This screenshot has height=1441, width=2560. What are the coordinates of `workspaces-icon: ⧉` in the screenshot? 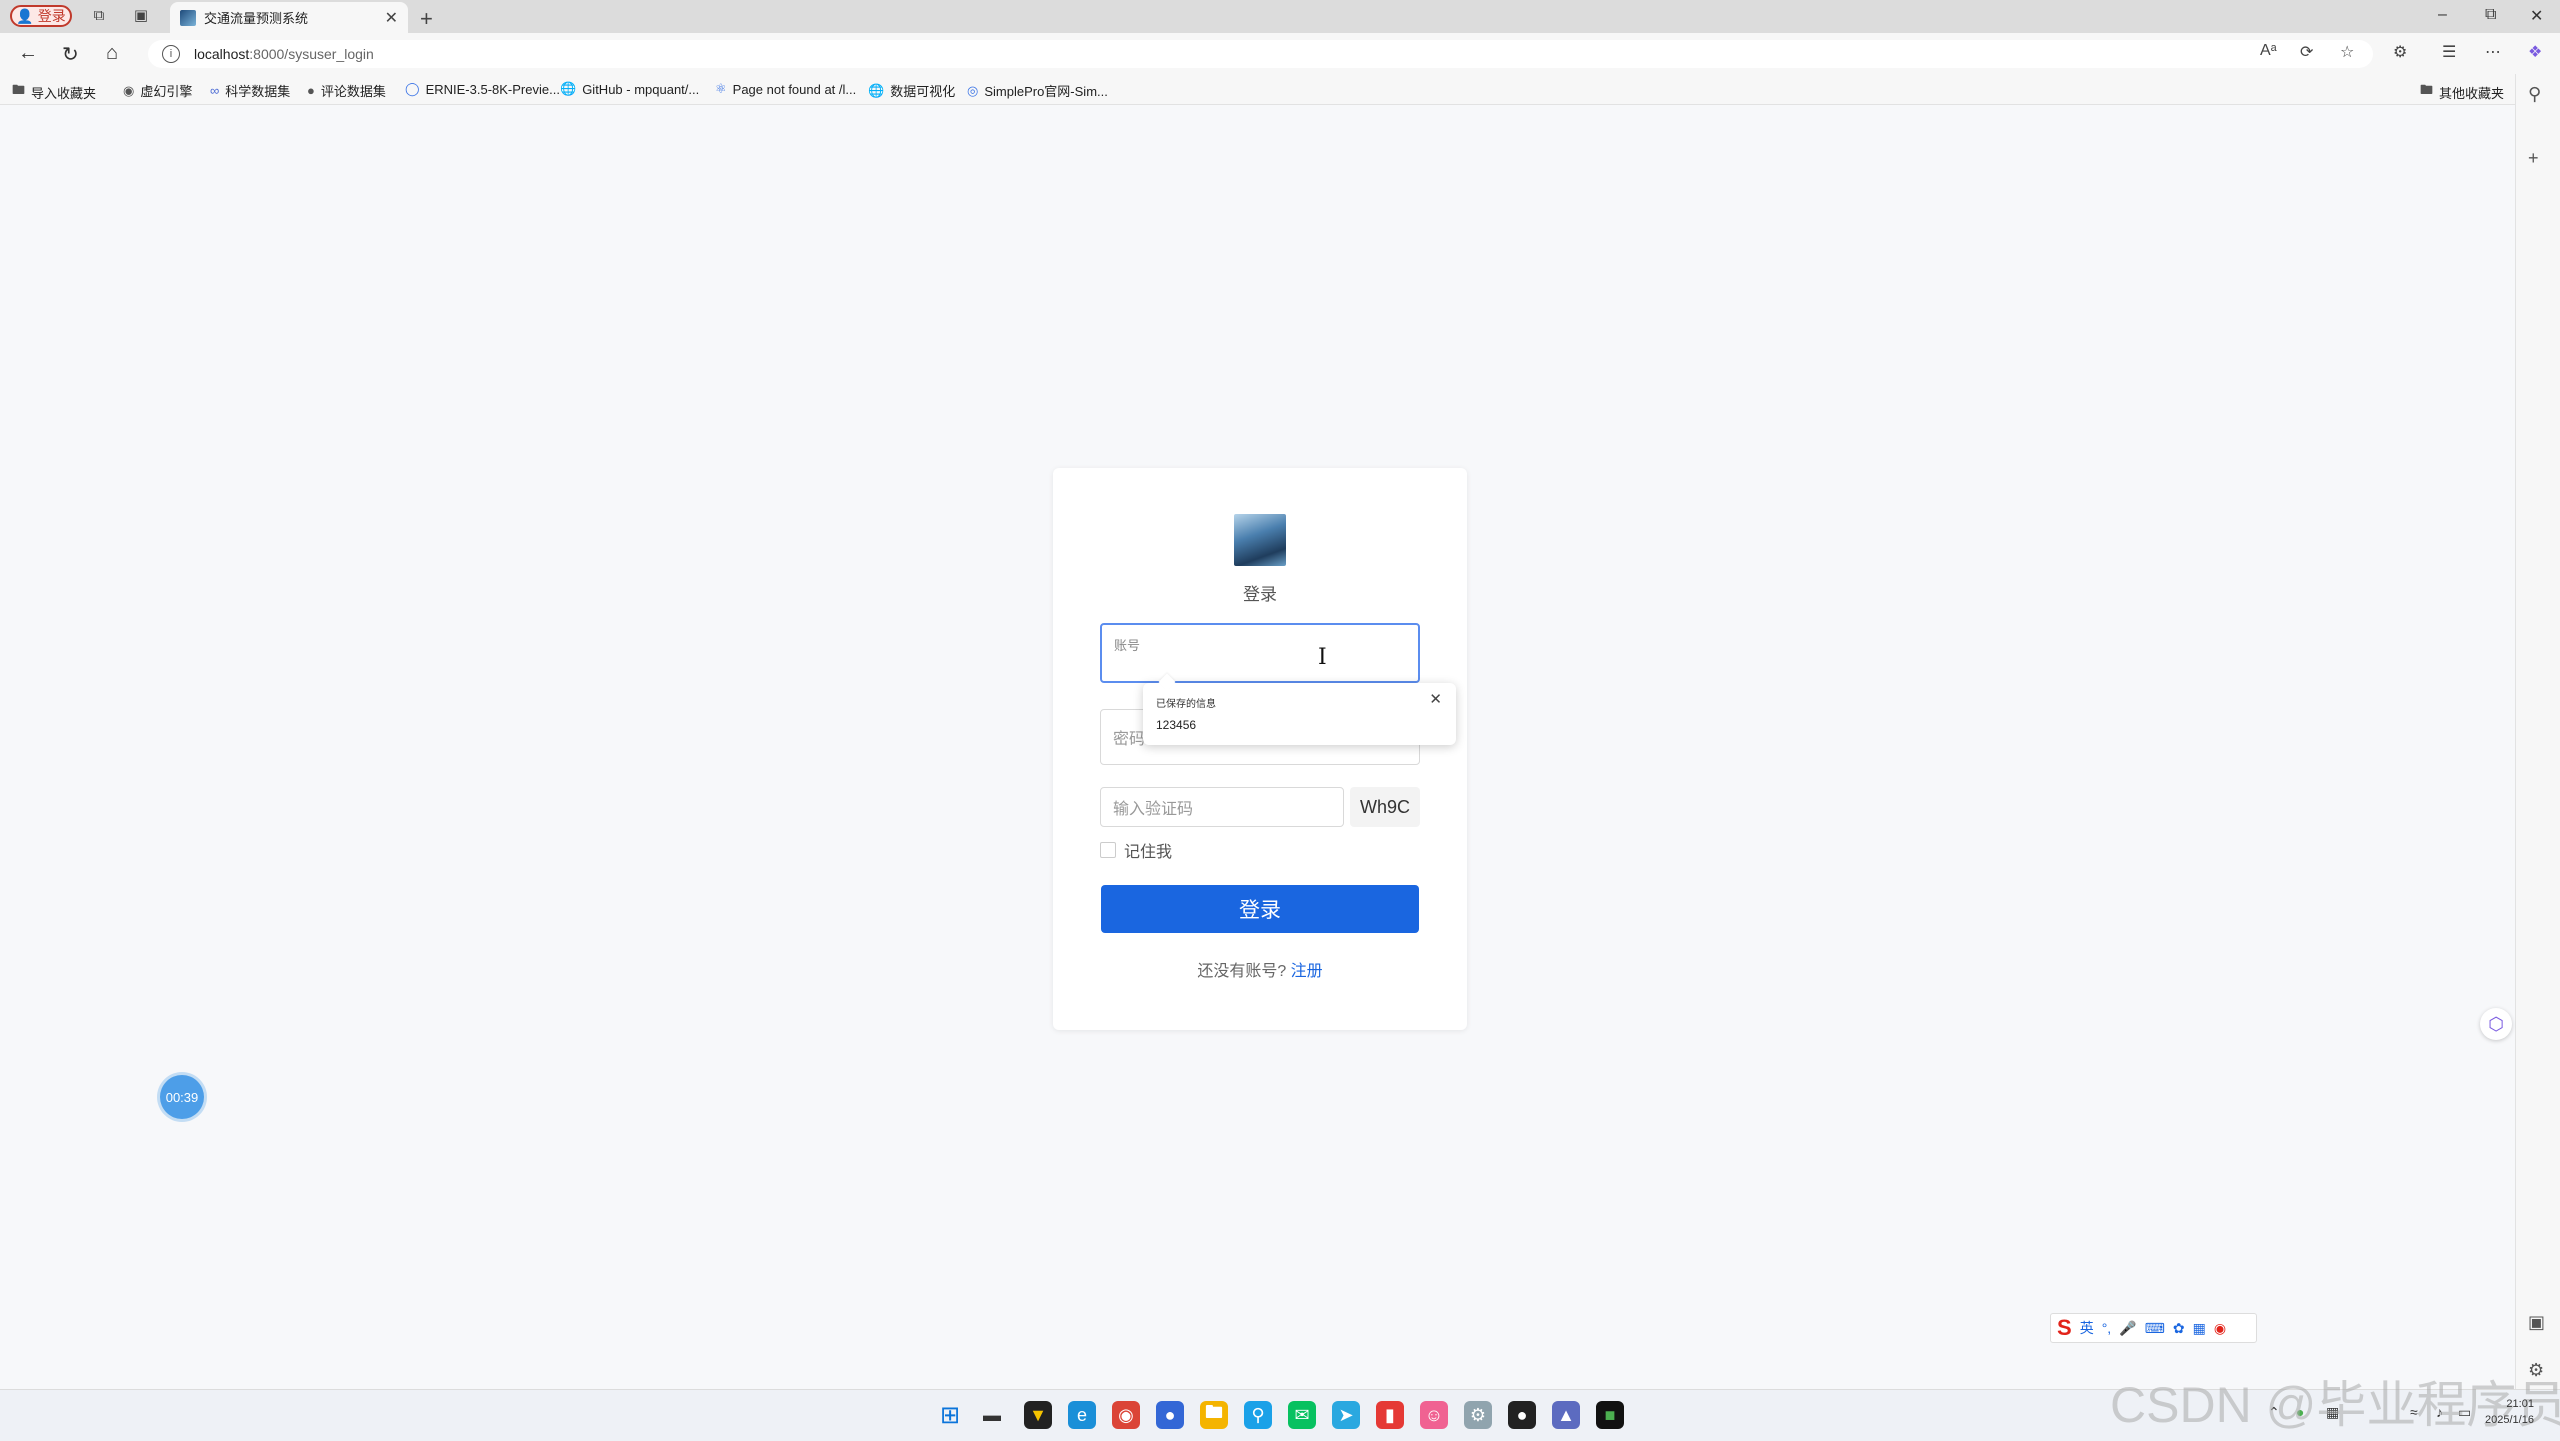 It's located at (99, 16).